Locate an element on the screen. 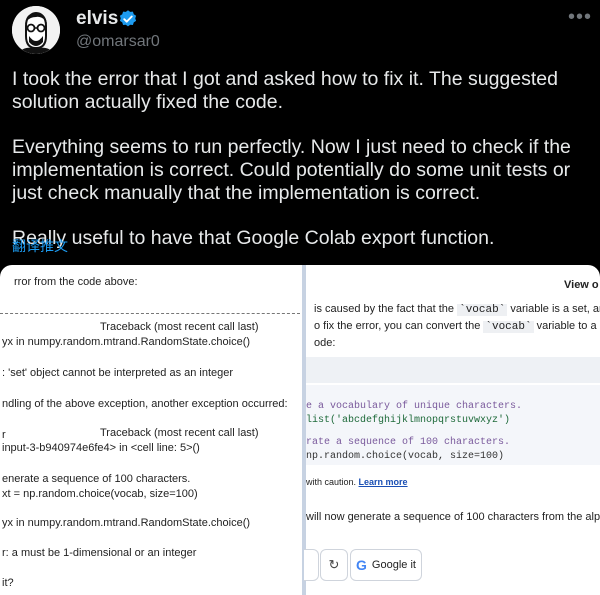 The height and width of the screenshot is (595, 600). translate-tweet-link: 翻译推文 is located at coordinates (40, 246).